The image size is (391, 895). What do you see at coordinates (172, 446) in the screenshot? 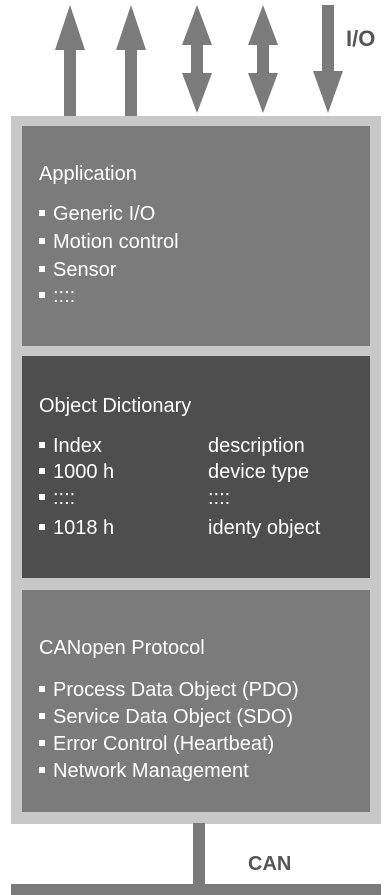
I see `table-row: Index description` at bounding box center [172, 446].